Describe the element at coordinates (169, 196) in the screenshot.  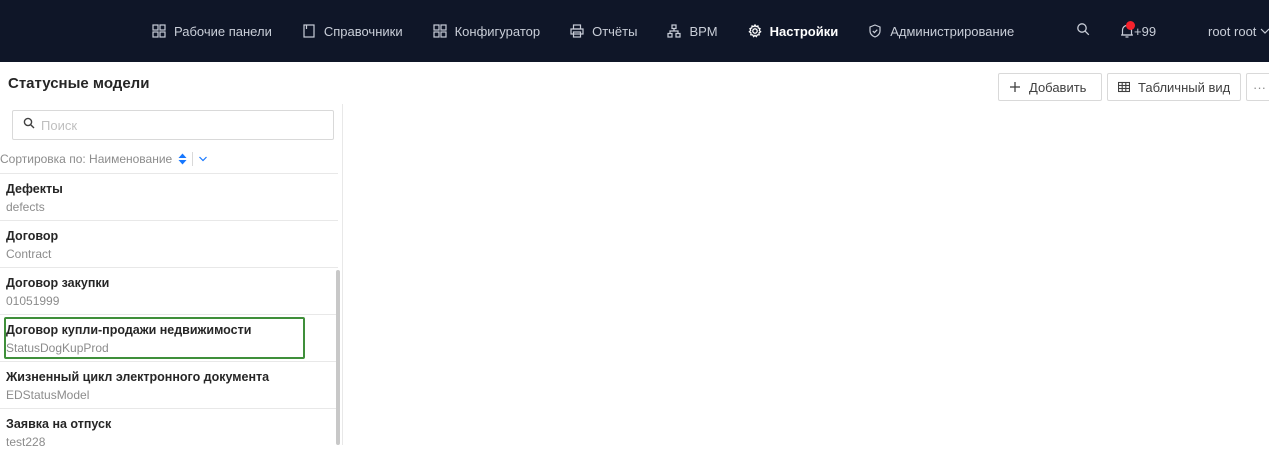
I see `list-item: Дефекты defects` at that location.